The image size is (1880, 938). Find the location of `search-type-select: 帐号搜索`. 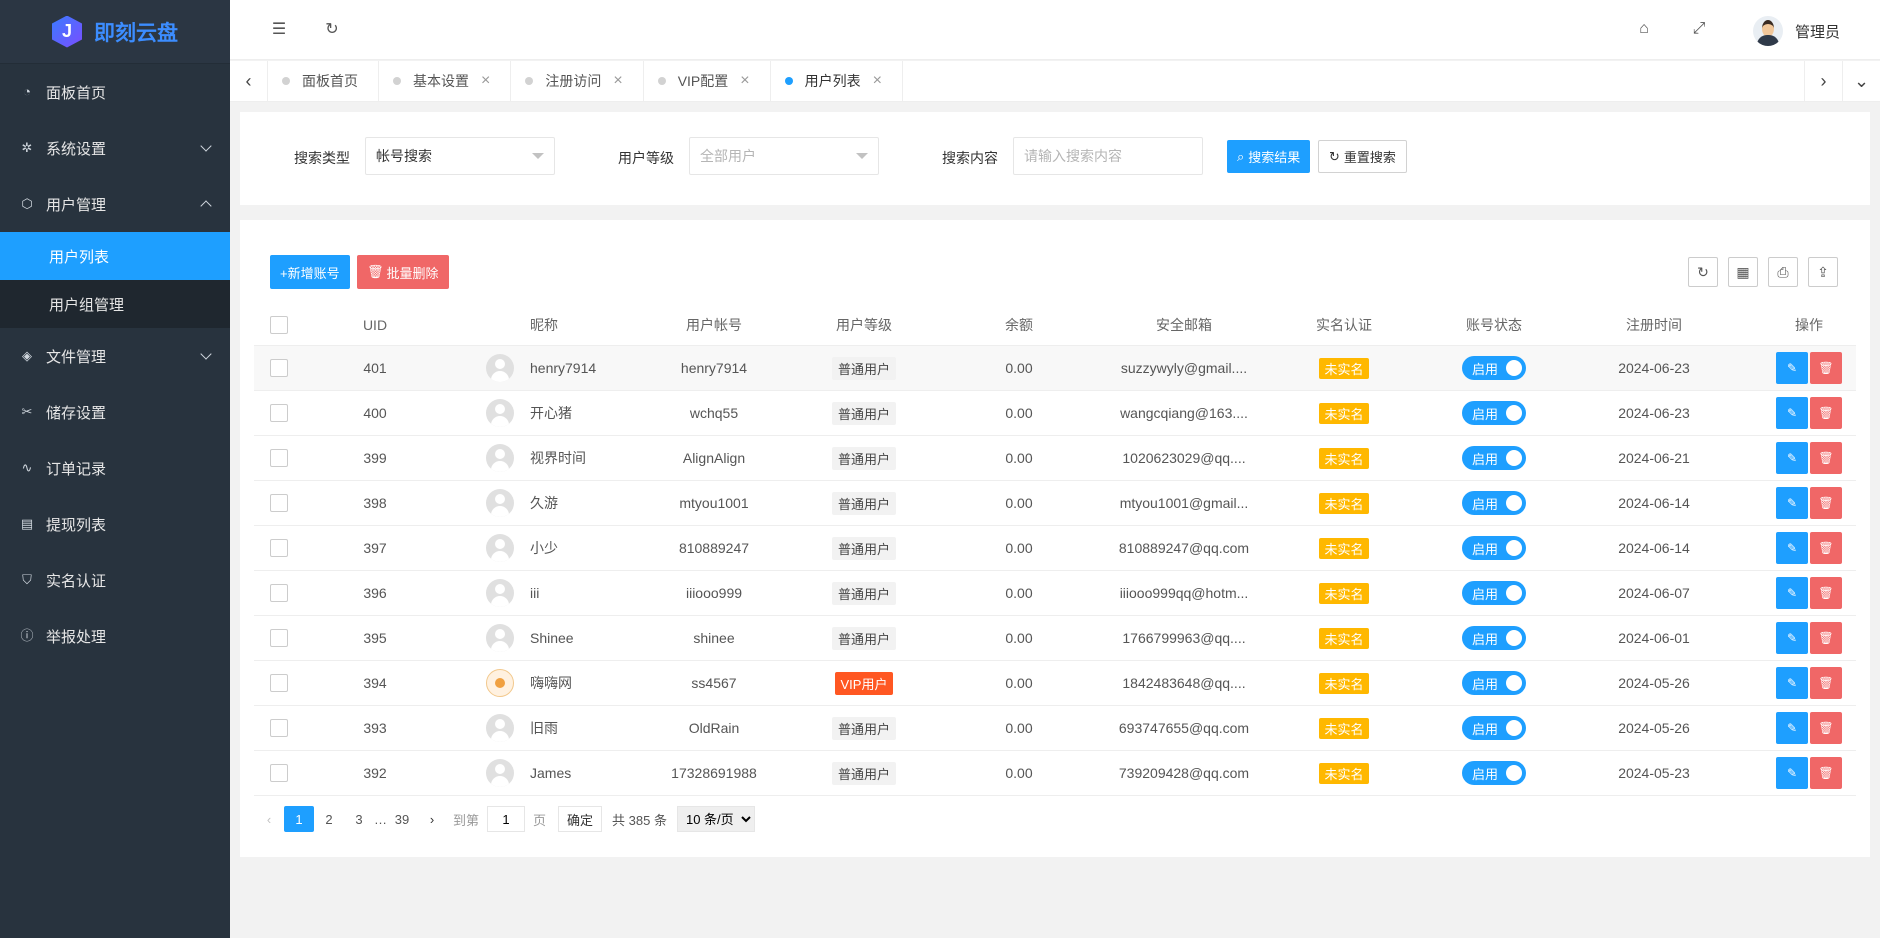

search-type-select: 帐号搜索 is located at coordinates (460, 156).